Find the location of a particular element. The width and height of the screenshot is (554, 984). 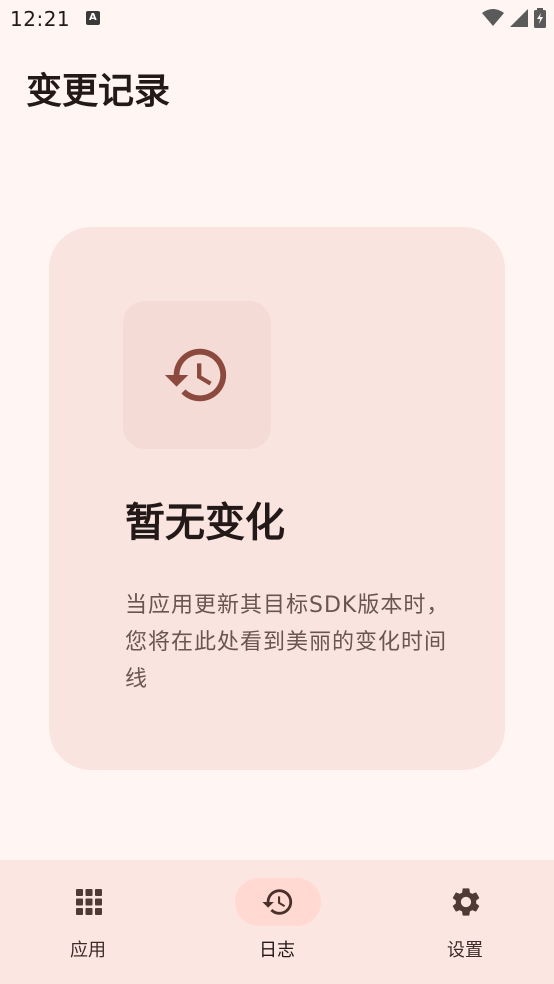

nav-pill-apps is located at coordinates (89, 902).